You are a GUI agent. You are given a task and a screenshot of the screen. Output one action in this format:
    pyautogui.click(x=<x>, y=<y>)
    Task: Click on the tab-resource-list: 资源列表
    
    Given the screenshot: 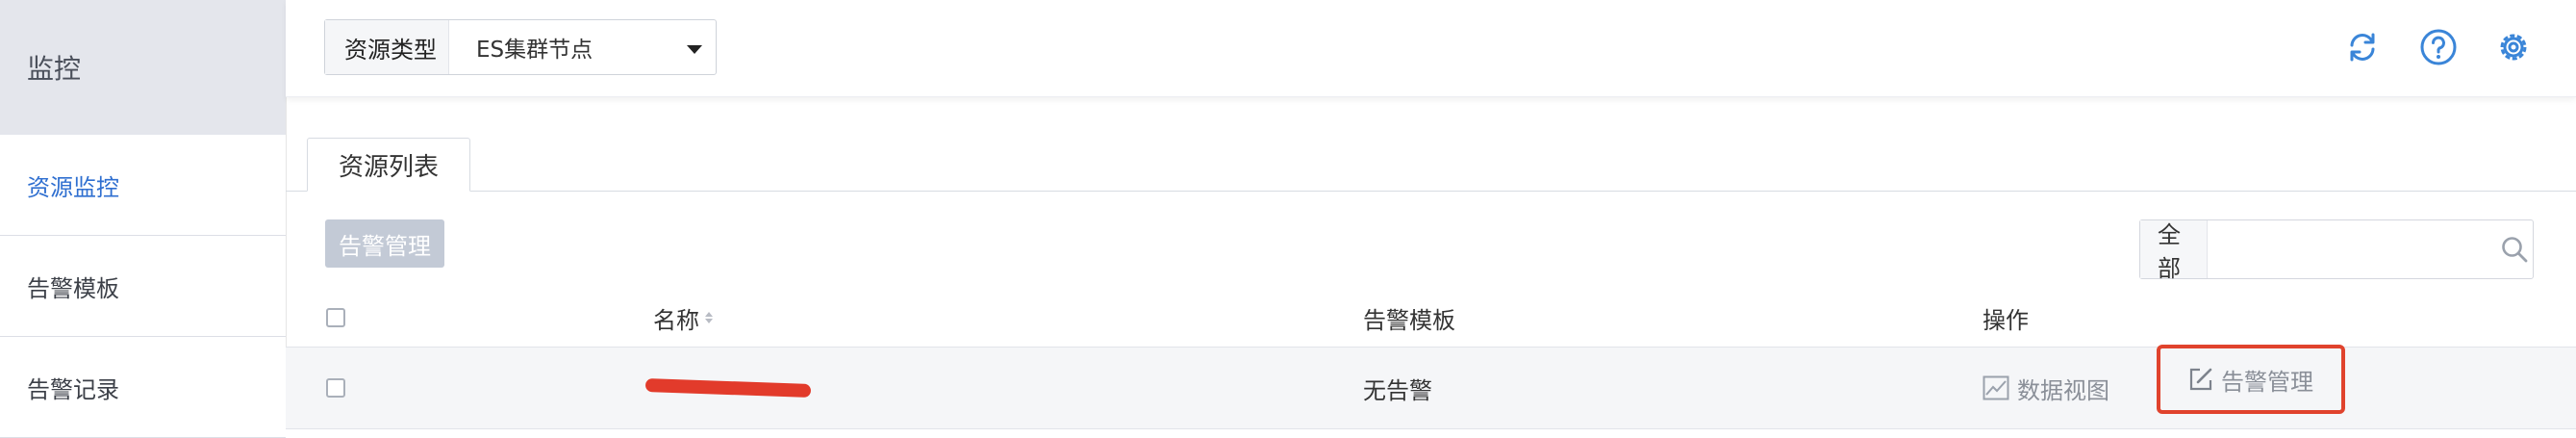 What is the action you would take?
    pyautogui.click(x=389, y=165)
    